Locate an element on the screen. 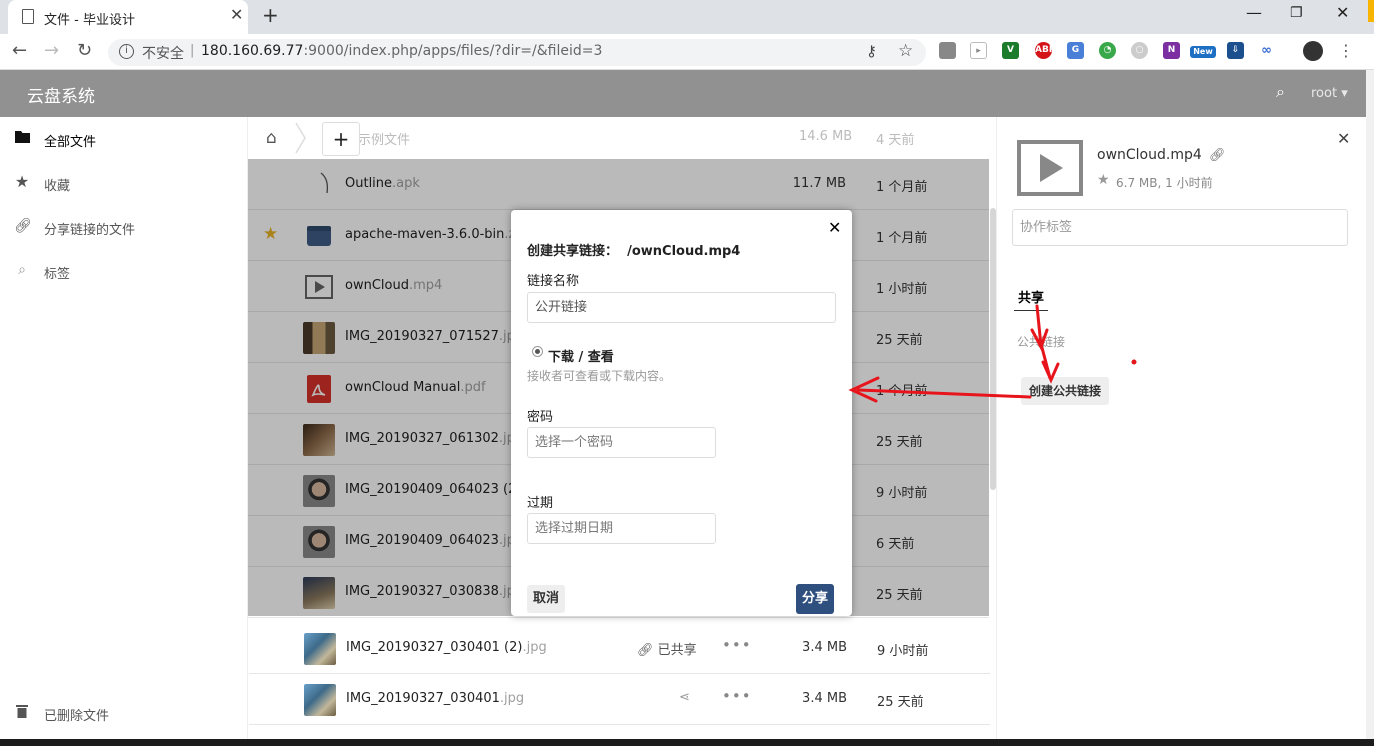 The width and height of the screenshot is (1374, 746). partial-row-size: 14.6 MB is located at coordinates (826, 136).